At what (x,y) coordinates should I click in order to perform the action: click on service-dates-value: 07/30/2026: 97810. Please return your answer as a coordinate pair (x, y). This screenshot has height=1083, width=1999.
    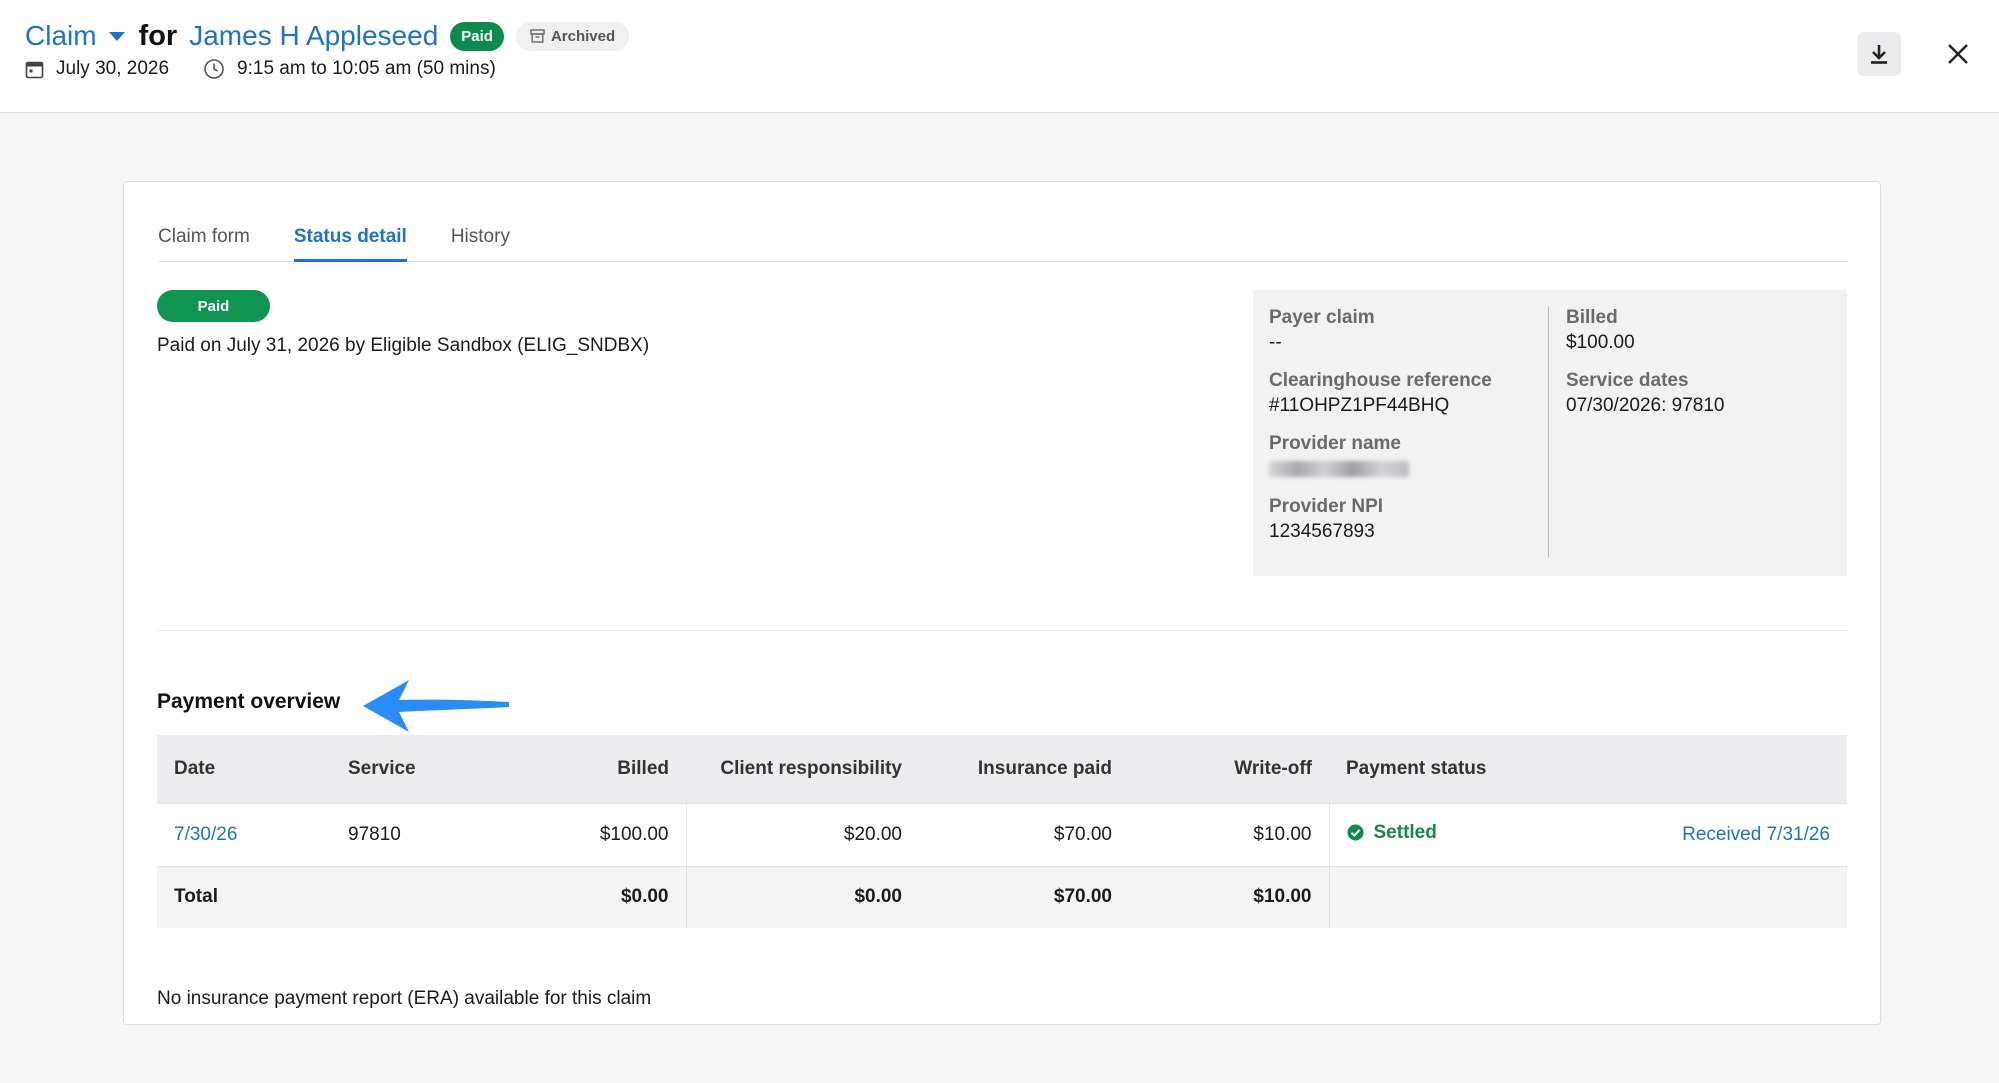
    Looking at the image, I should click on (1645, 405).